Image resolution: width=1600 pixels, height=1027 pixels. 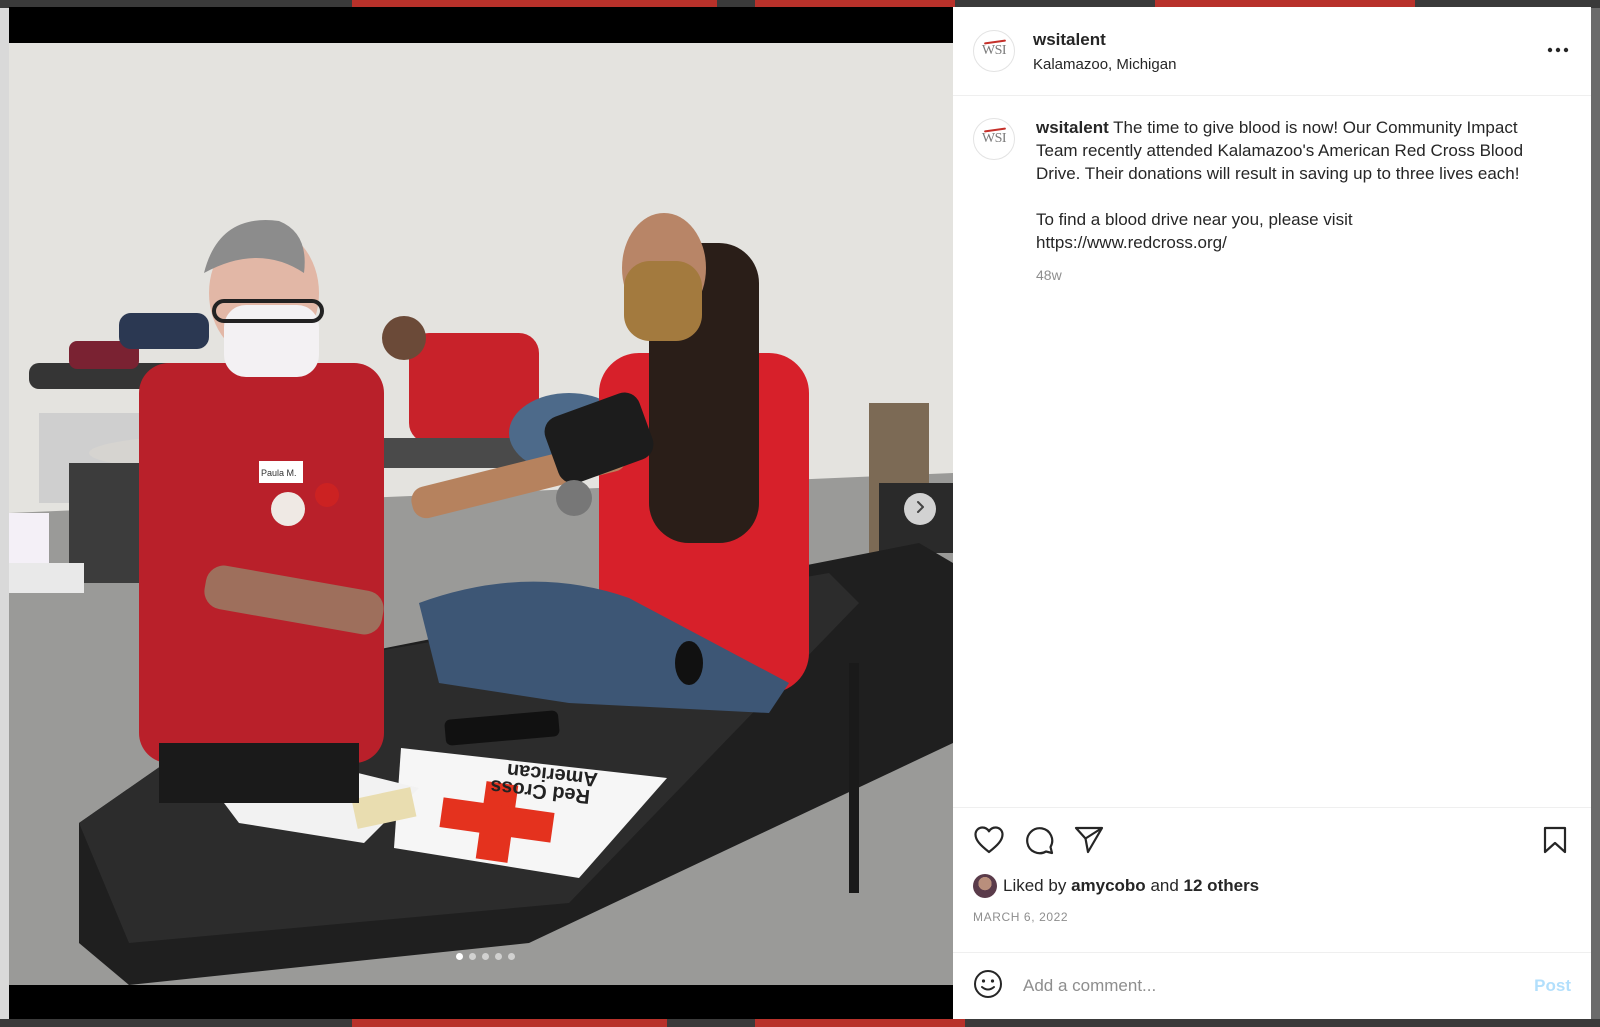 I want to click on action-bar, so click(x=1272, y=842).